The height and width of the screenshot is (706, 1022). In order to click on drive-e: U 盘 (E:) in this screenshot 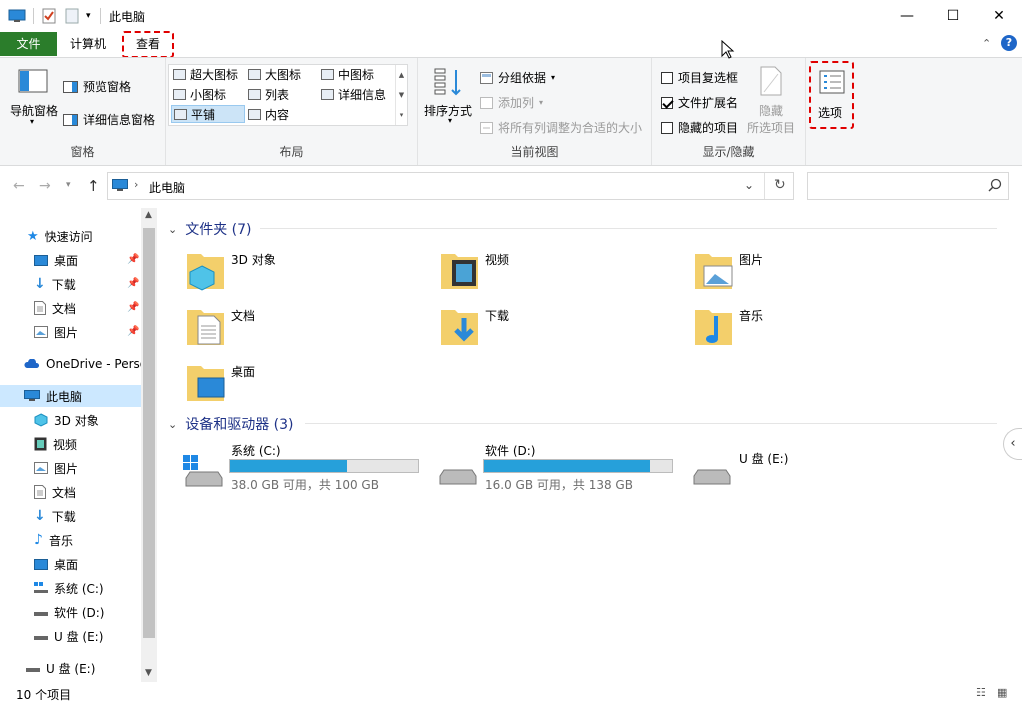, I will do `click(815, 468)`.